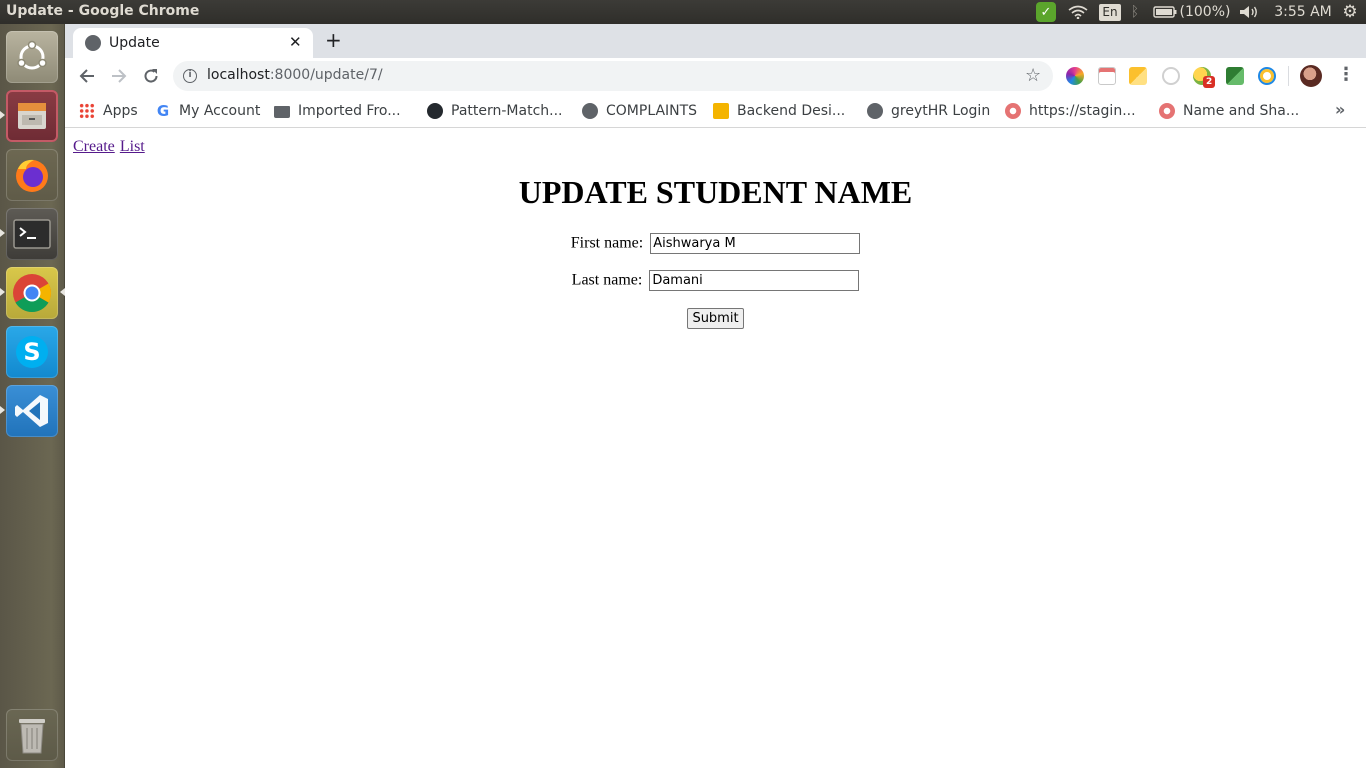 Image resolution: width=1366 pixels, height=768 pixels. I want to click on timer-extension-icon, so click(1171, 76).